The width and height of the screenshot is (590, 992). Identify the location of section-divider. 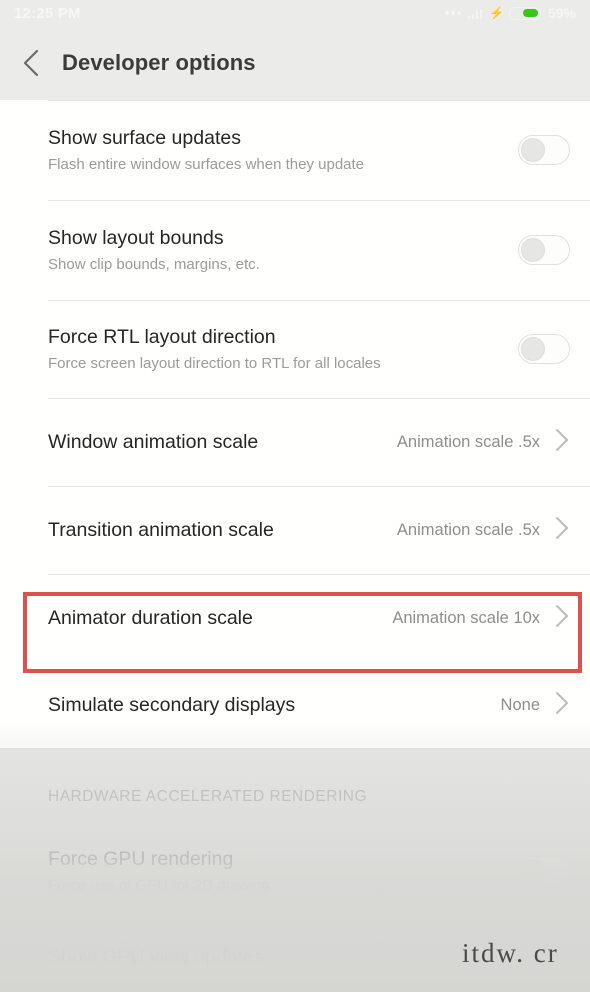
(295, 750).